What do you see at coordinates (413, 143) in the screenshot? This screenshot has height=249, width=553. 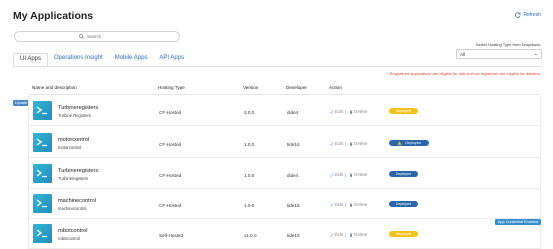 I see `status-label: Deployed` at bounding box center [413, 143].